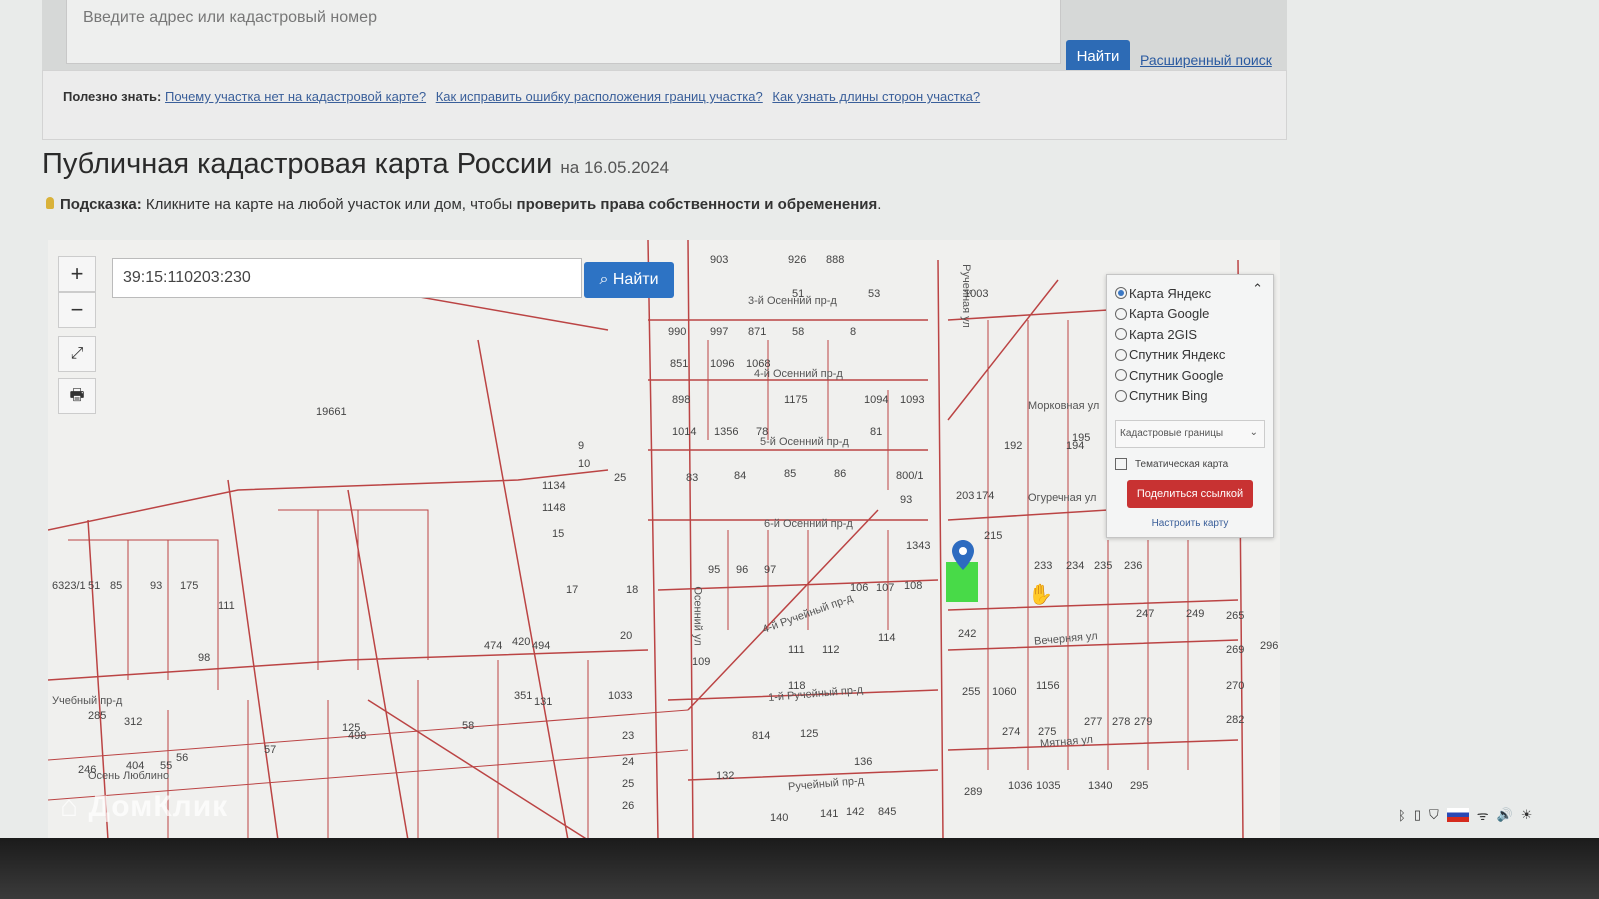 The height and width of the screenshot is (899, 1599). Describe the element at coordinates (719, 332) in the screenshot. I see `parcel-number: 997` at that location.